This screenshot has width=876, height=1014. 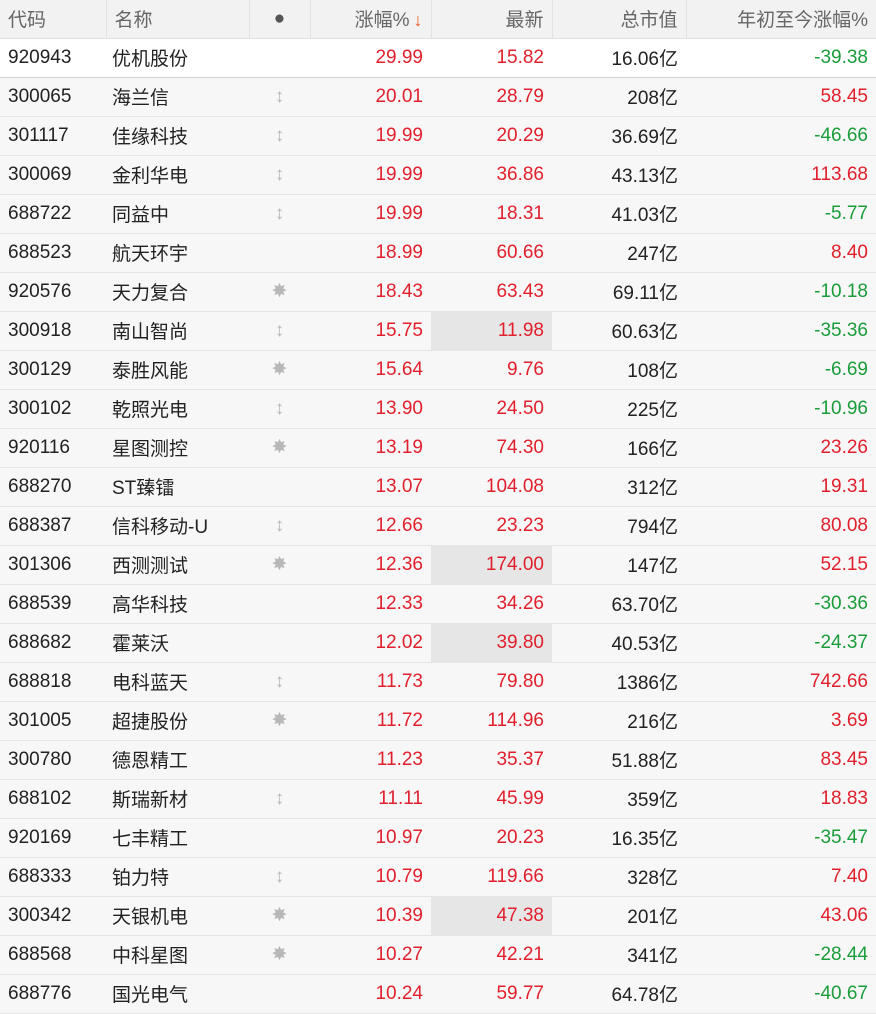 I want to click on change-pct: 10.27, so click(x=370, y=955).